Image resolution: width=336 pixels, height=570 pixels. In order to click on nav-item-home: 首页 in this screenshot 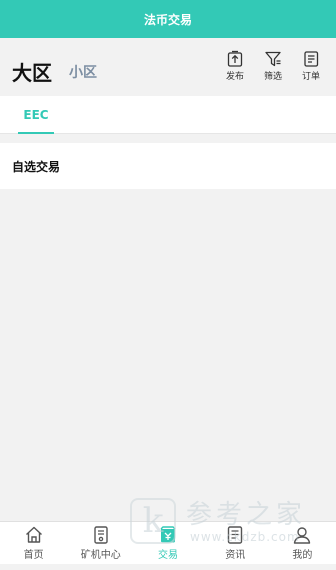, I will do `click(33, 543)`.